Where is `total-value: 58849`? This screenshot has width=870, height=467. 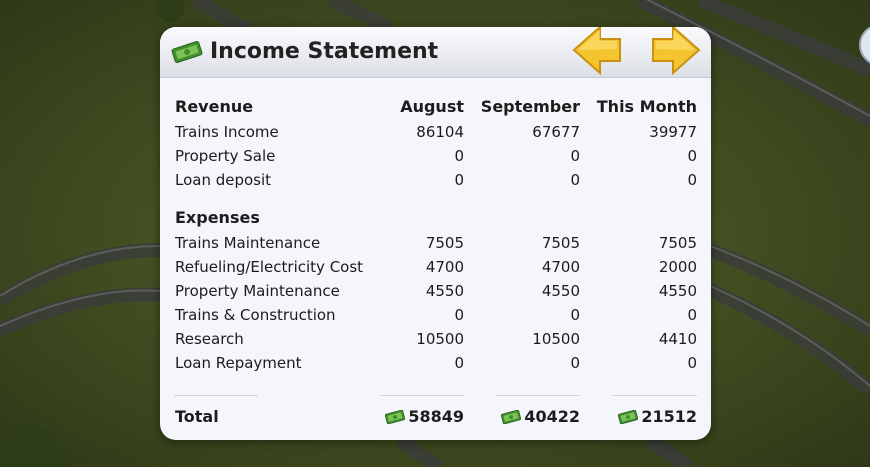
total-value: 58849 is located at coordinates (436, 416).